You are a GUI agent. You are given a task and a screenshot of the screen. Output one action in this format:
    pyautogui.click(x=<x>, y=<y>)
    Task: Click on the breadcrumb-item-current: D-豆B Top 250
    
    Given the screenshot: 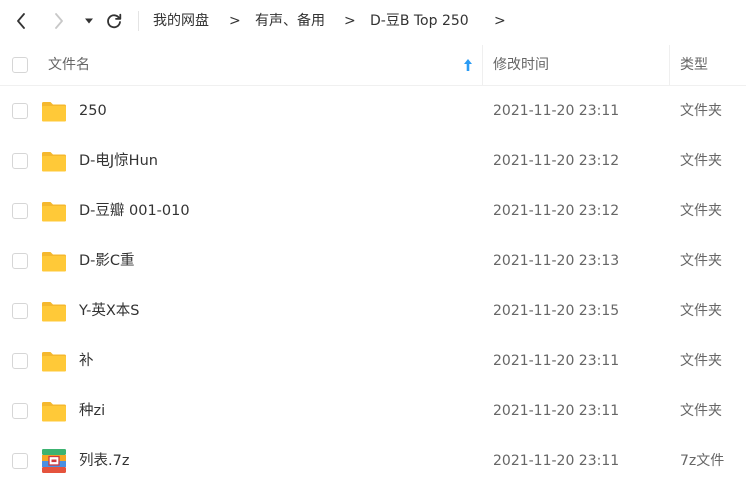 What is the action you would take?
    pyautogui.click(x=419, y=21)
    